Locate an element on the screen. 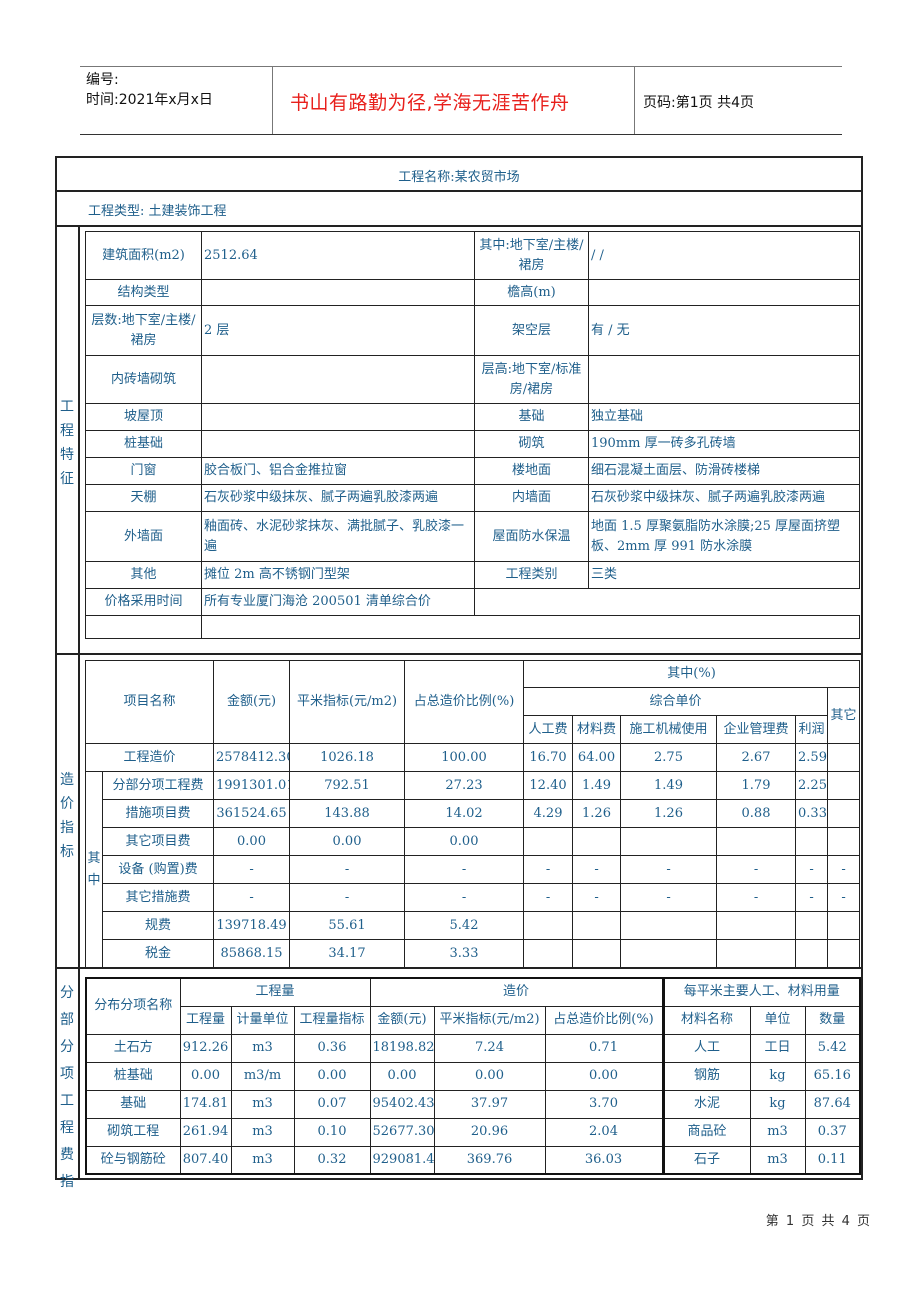 Image resolution: width=920 pixels, height=1302 pixels. col-header-qty: 工程量 is located at coordinates (205, 1020).